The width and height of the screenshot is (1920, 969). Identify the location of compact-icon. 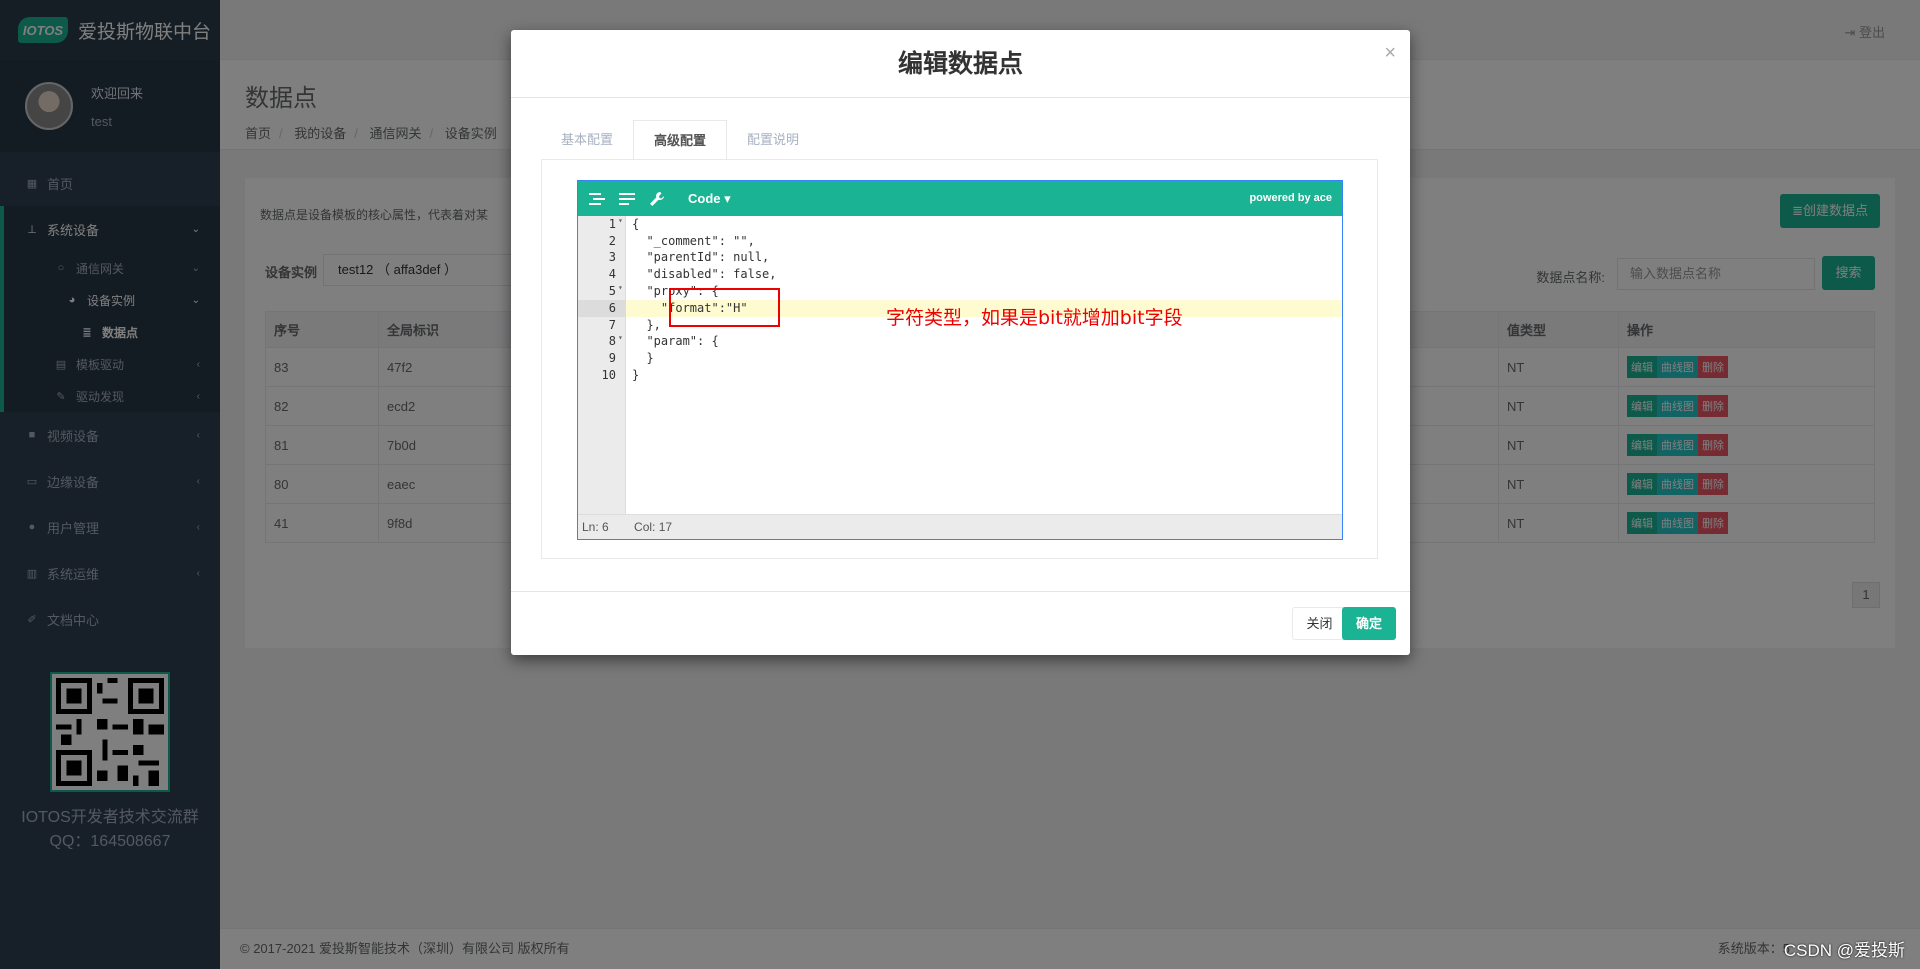
(627, 199).